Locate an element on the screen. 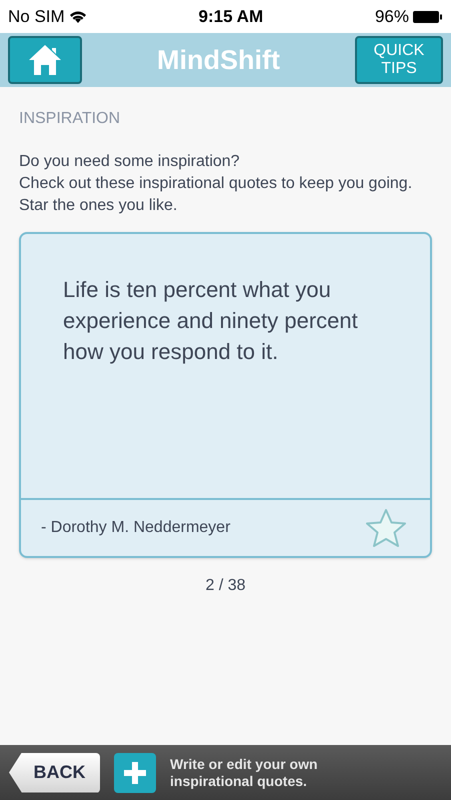 This screenshot has height=800, width=451. back-button: BACK is located at coordinates (54, 772).